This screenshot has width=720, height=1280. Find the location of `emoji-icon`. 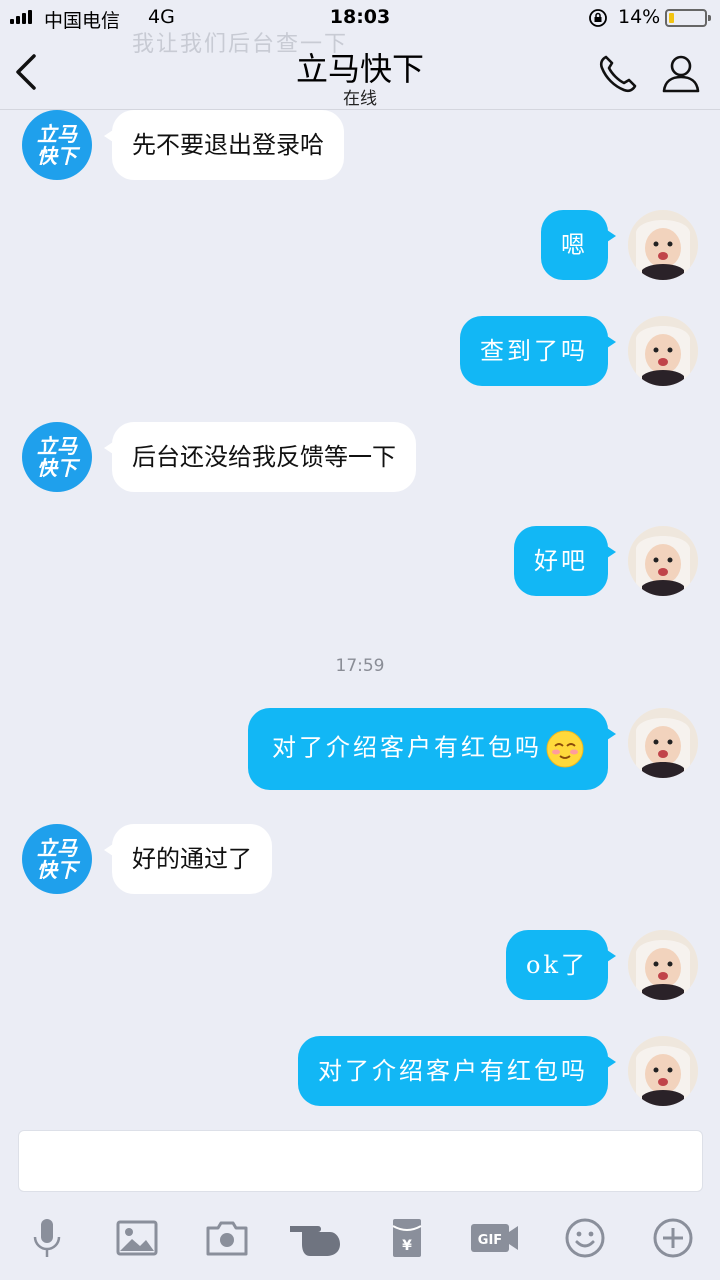

emoji-icon is located at coordinates (585, 1238).